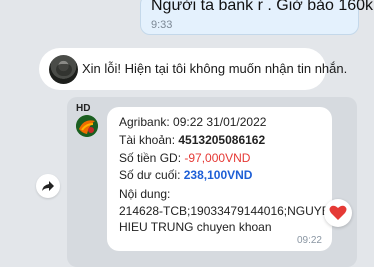 Image resolution: width=374 pixels, height=267 pixels. Describe the element at coordinates (256, 17) in the screenshot. I see `outgoing-message-bubble: Người ta bank r . Giờ bảo 160k 9:33` at that location.